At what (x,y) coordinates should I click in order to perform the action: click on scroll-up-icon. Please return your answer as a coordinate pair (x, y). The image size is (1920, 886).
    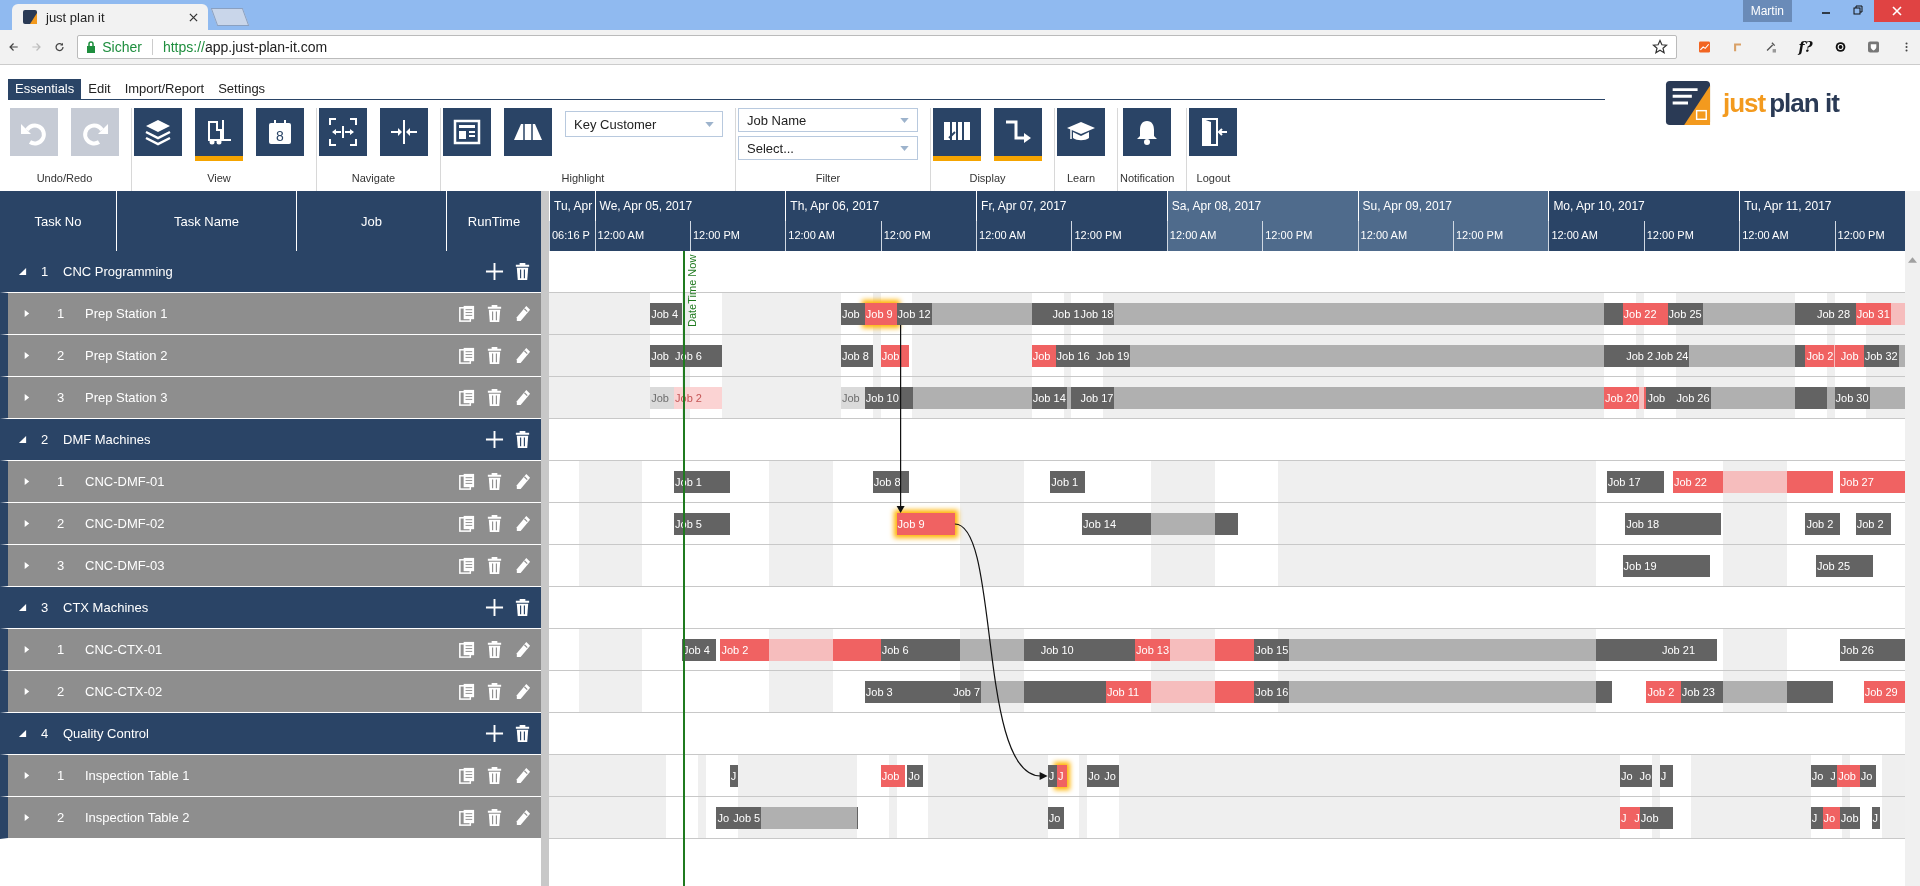
    Looking at the image, I should click on (1912, 260).